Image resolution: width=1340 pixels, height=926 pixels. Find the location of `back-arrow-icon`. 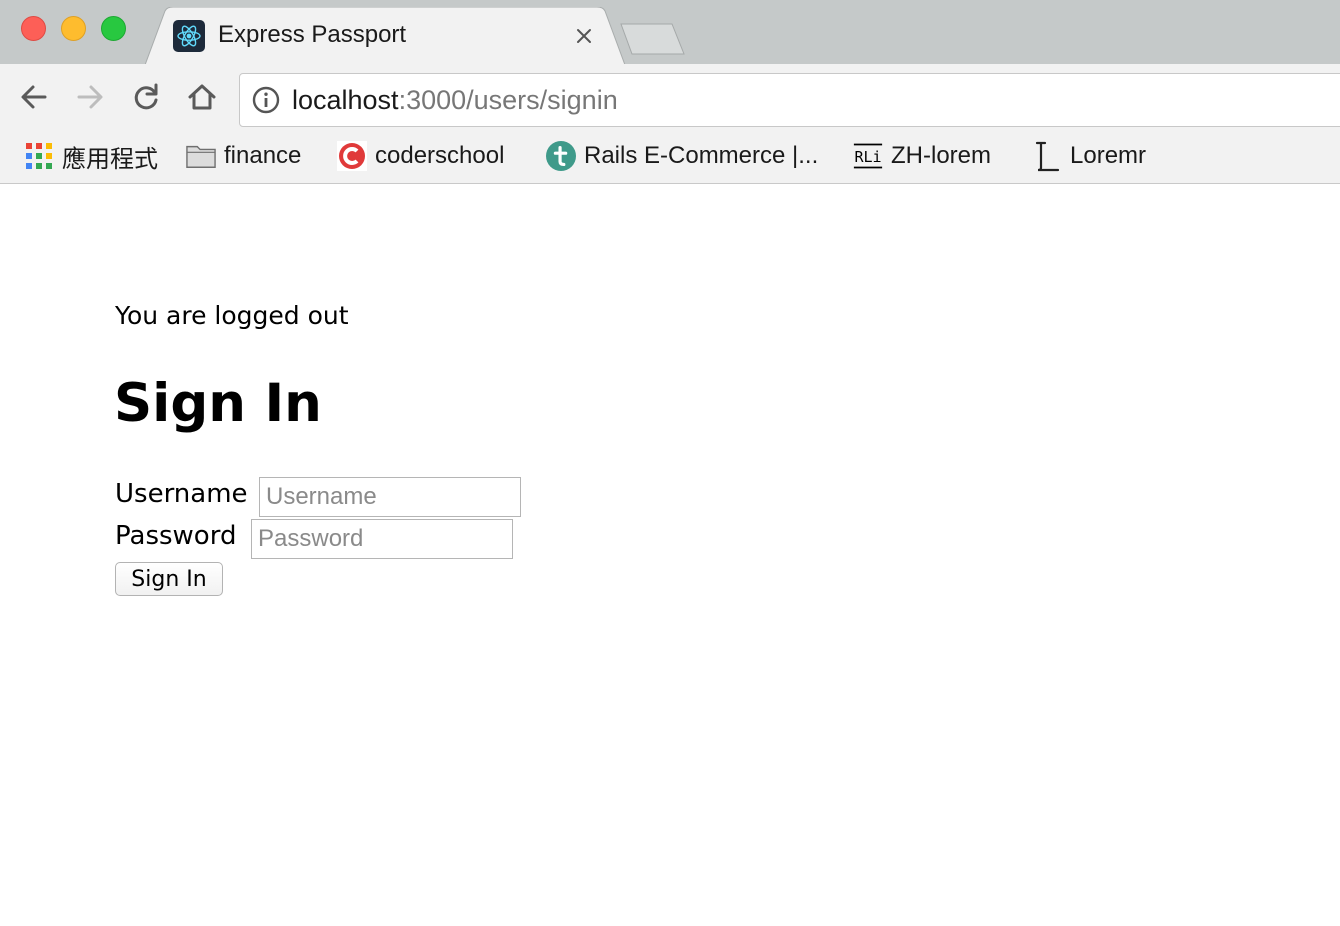

back-arrow-icon is located at coordinates (34, 97).